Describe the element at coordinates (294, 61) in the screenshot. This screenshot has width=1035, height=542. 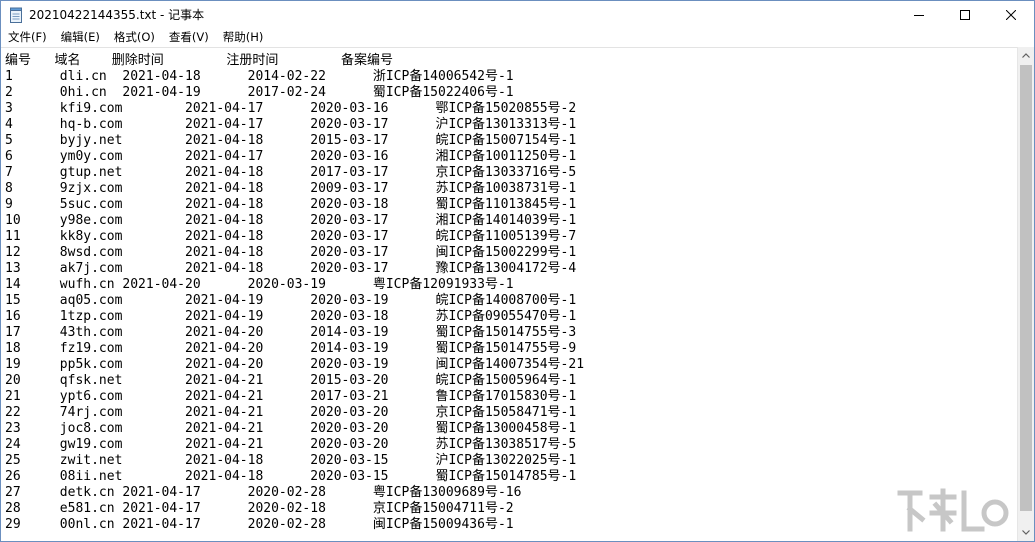
I see `text-line: 编号 域名 删除时间 注册时间 备案编号` at that location.